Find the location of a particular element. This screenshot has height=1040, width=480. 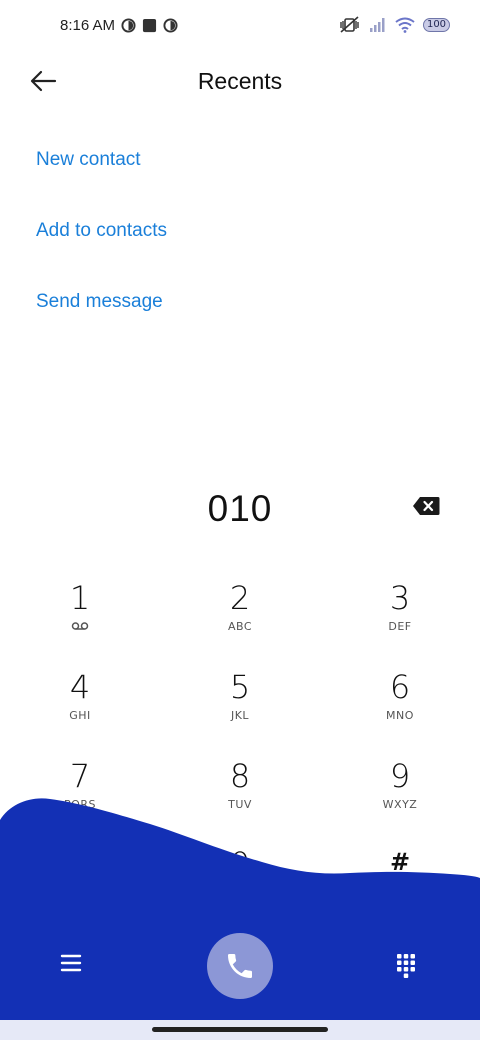

status-bar: 8:16 AM 100 is located at coordinates (240, 28).